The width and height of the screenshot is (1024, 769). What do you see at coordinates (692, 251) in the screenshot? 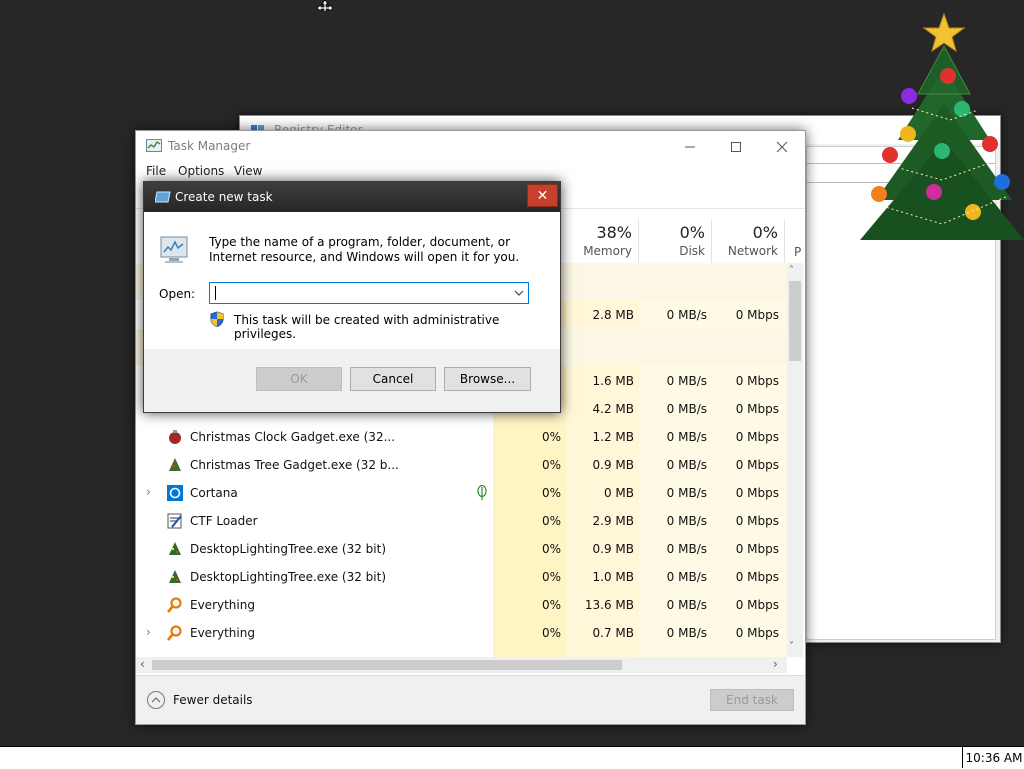
I see `disk-label: Disk` at bounding box center [692, 251].